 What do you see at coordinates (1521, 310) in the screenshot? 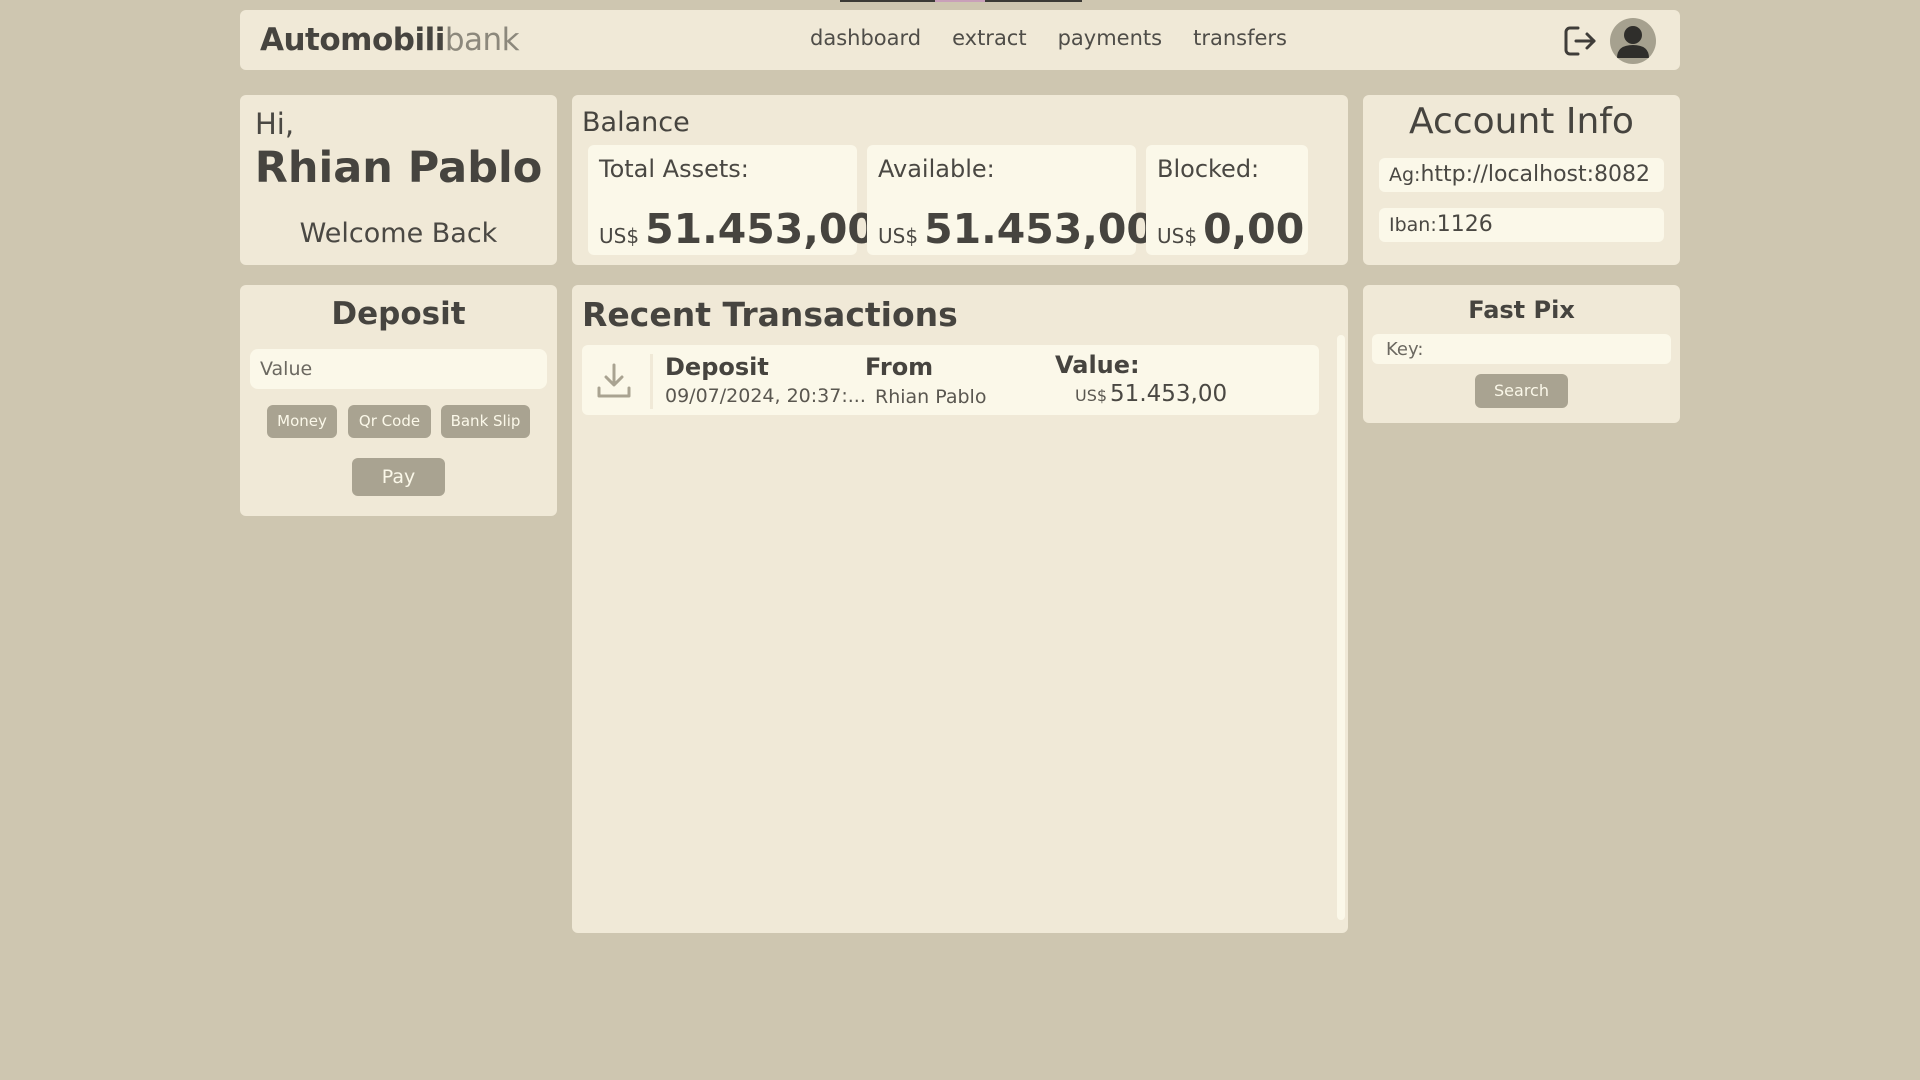
I see `fast-pix-title: Fast Pix` at bounding box center [1521, 310].